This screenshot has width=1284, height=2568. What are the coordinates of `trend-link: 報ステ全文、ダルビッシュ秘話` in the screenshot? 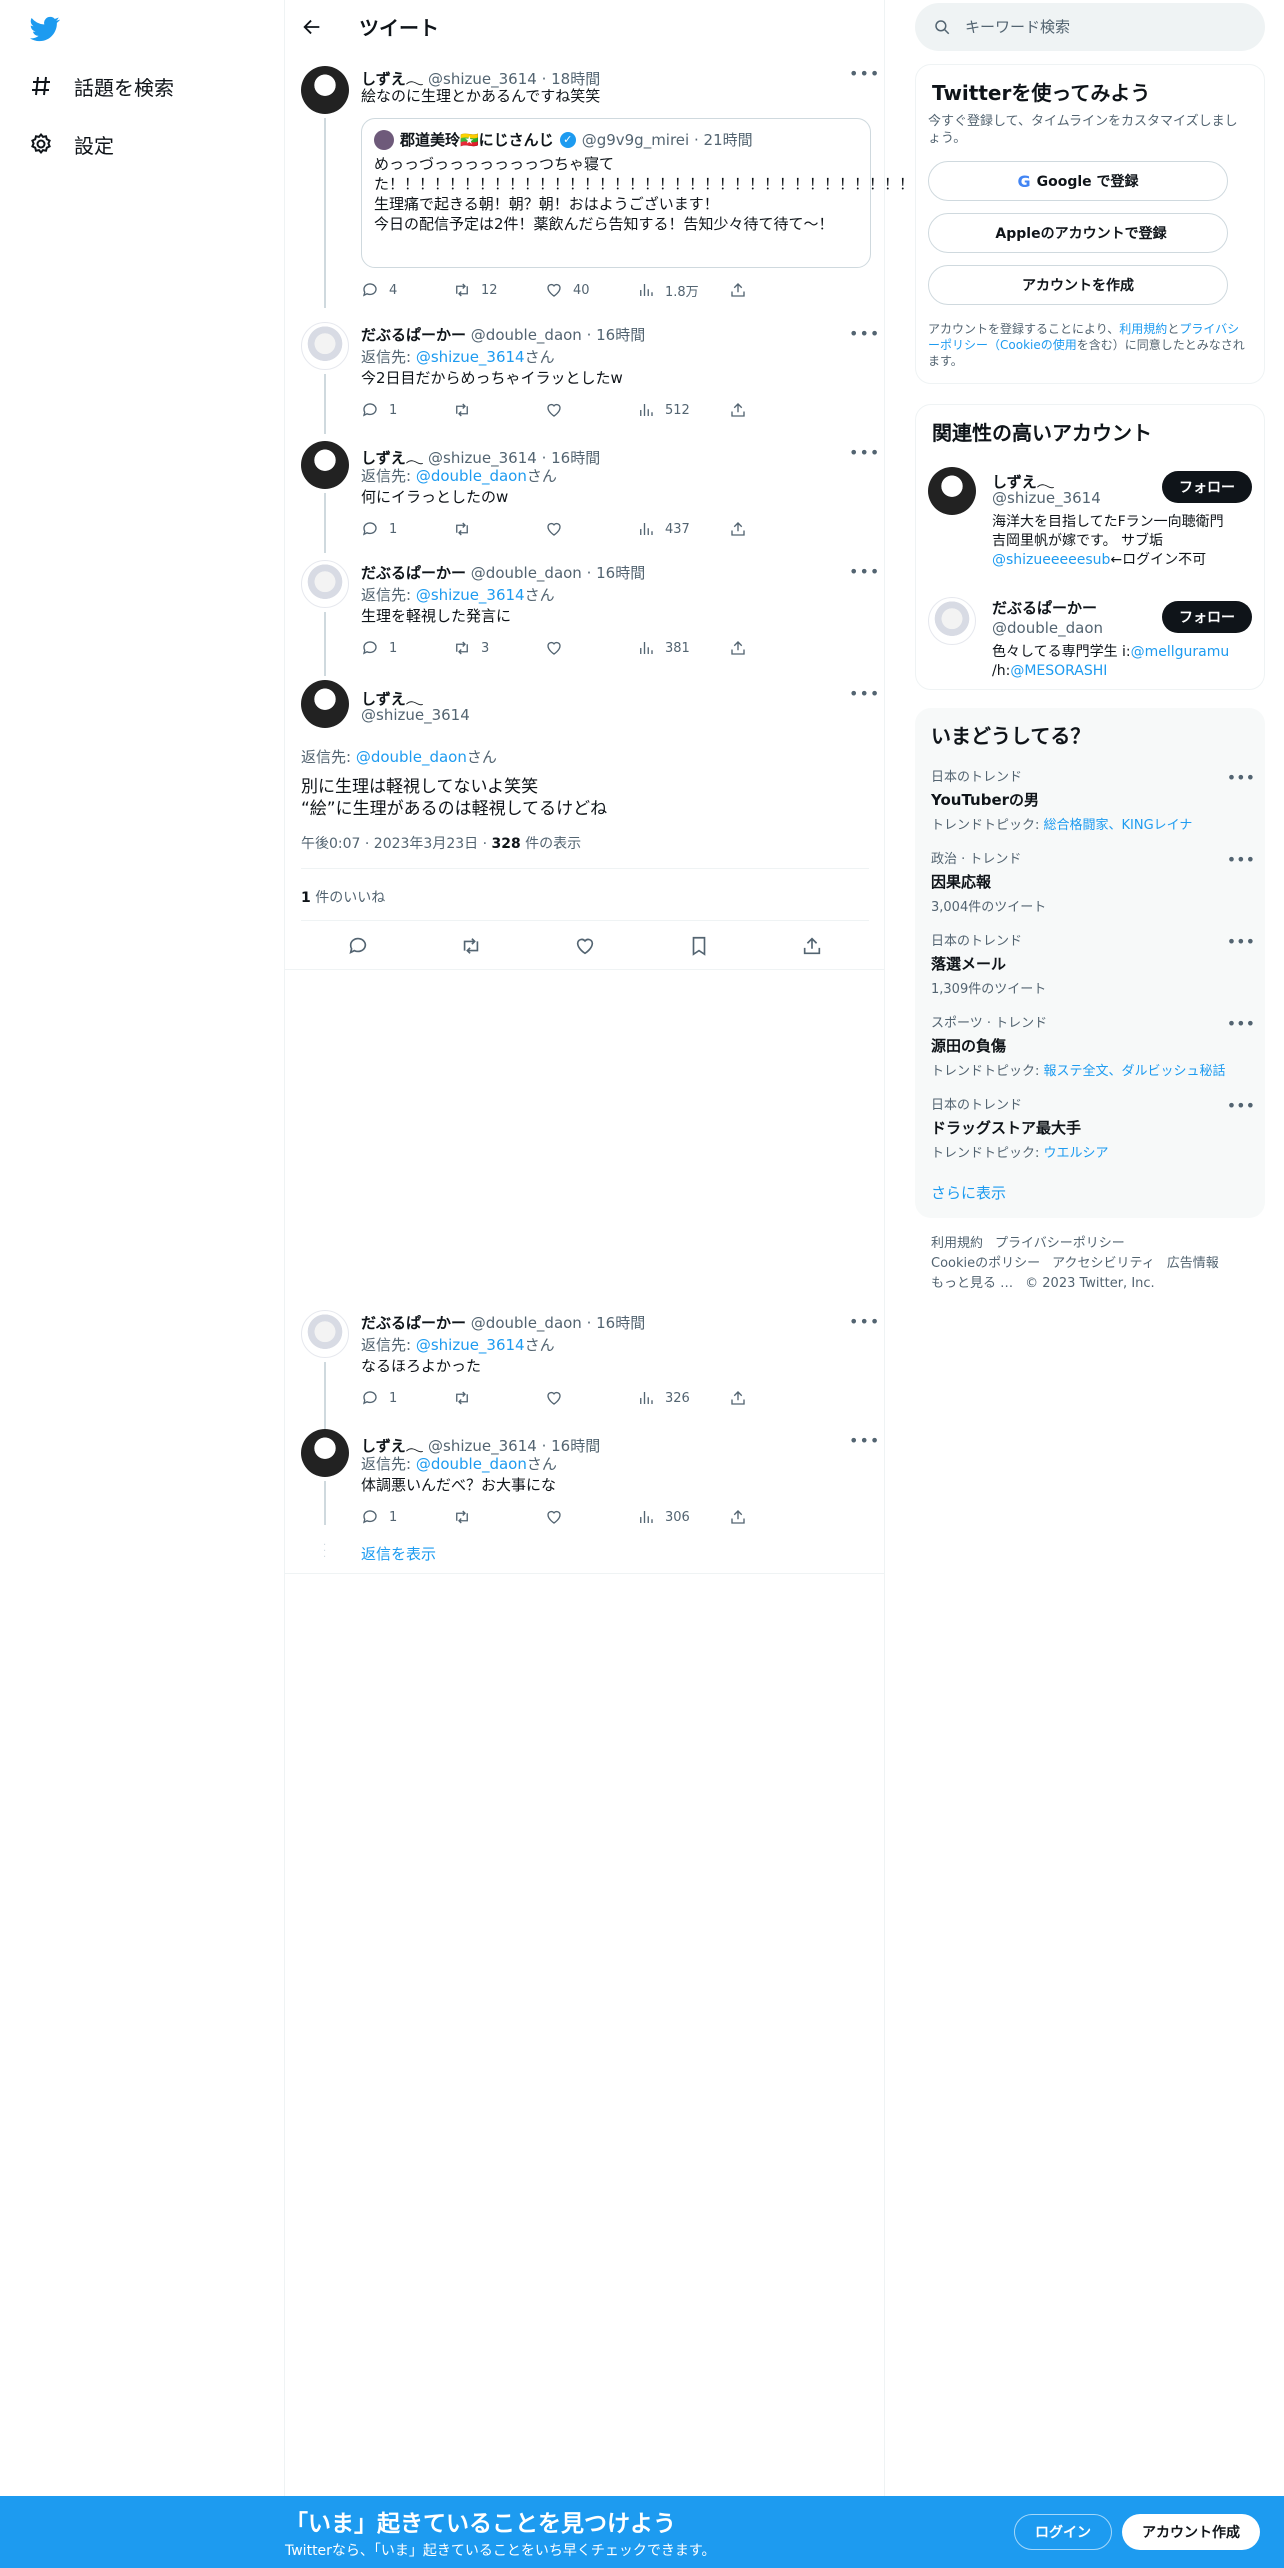 It's located at (1135, 1071).